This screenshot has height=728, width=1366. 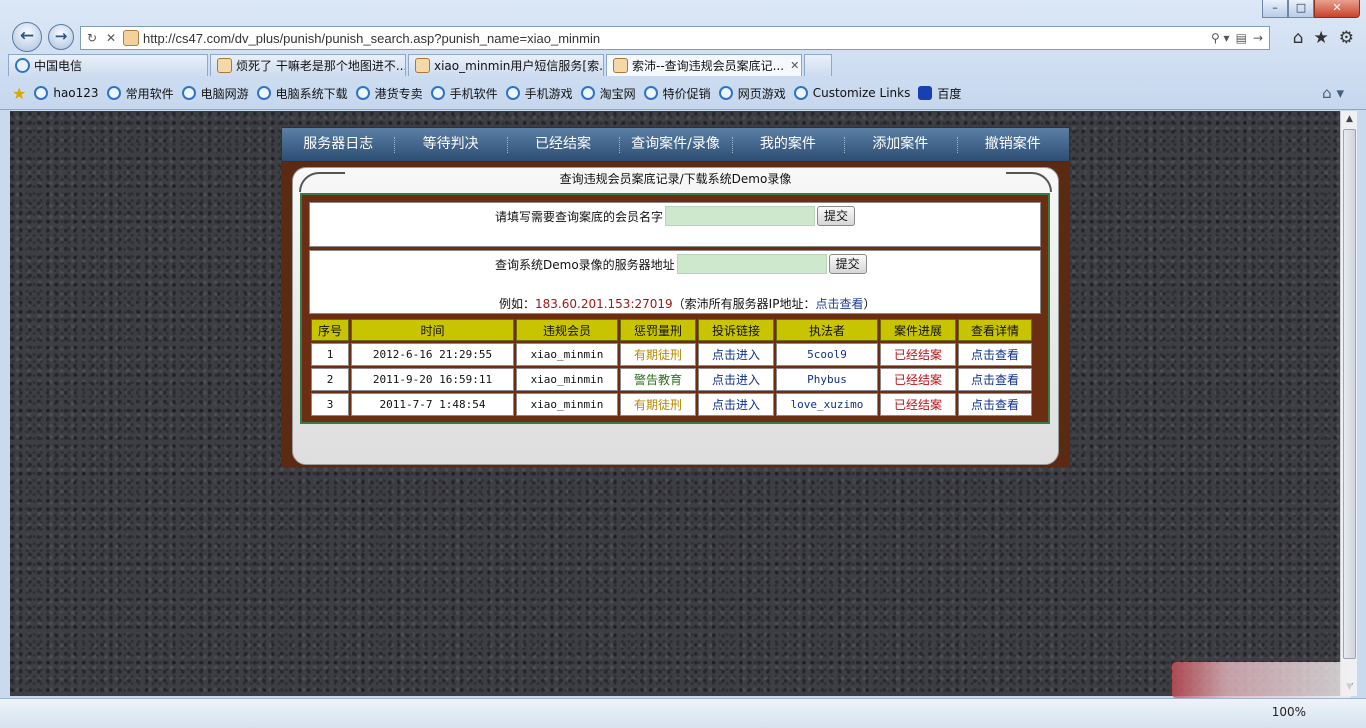 I want to click on favorite-link: 电脑系统下载, so click(x=302, y=93).